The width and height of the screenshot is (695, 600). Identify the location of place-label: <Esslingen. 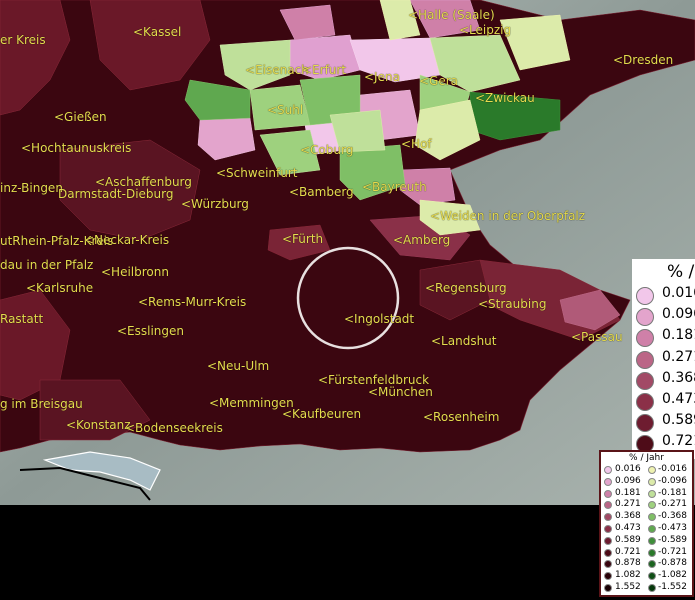
(151, 331).